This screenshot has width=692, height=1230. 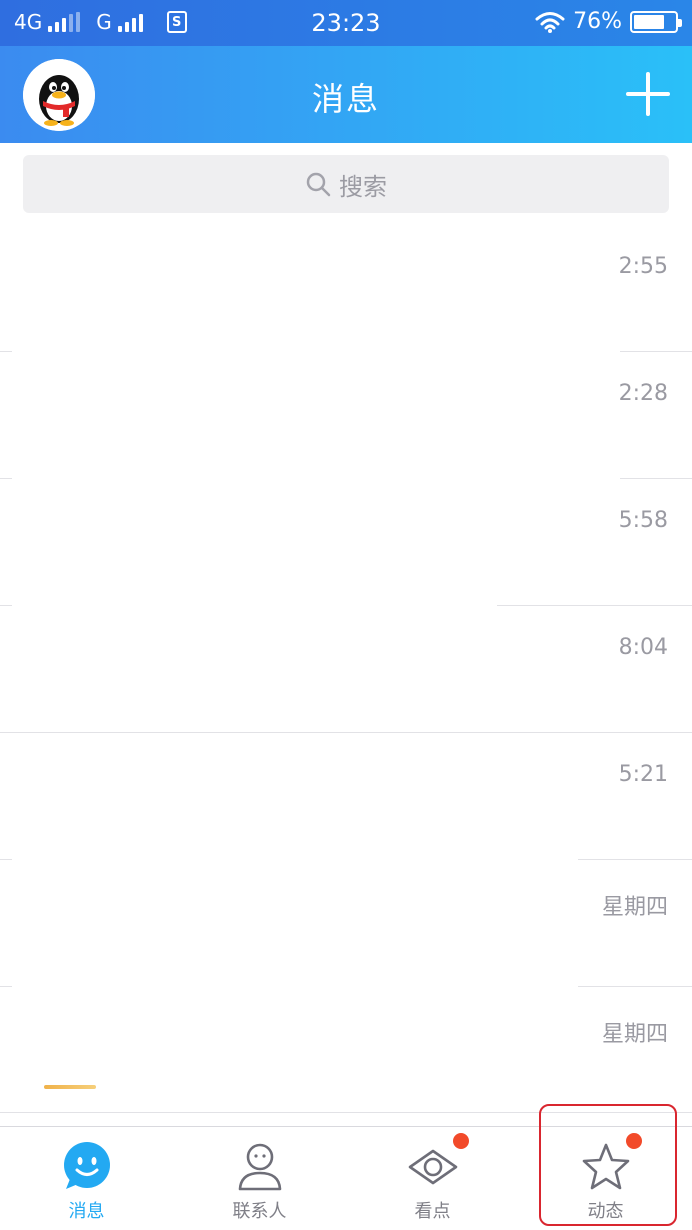 I want to click on tab-contacts: 联系人, so click(x=259, y=1178).